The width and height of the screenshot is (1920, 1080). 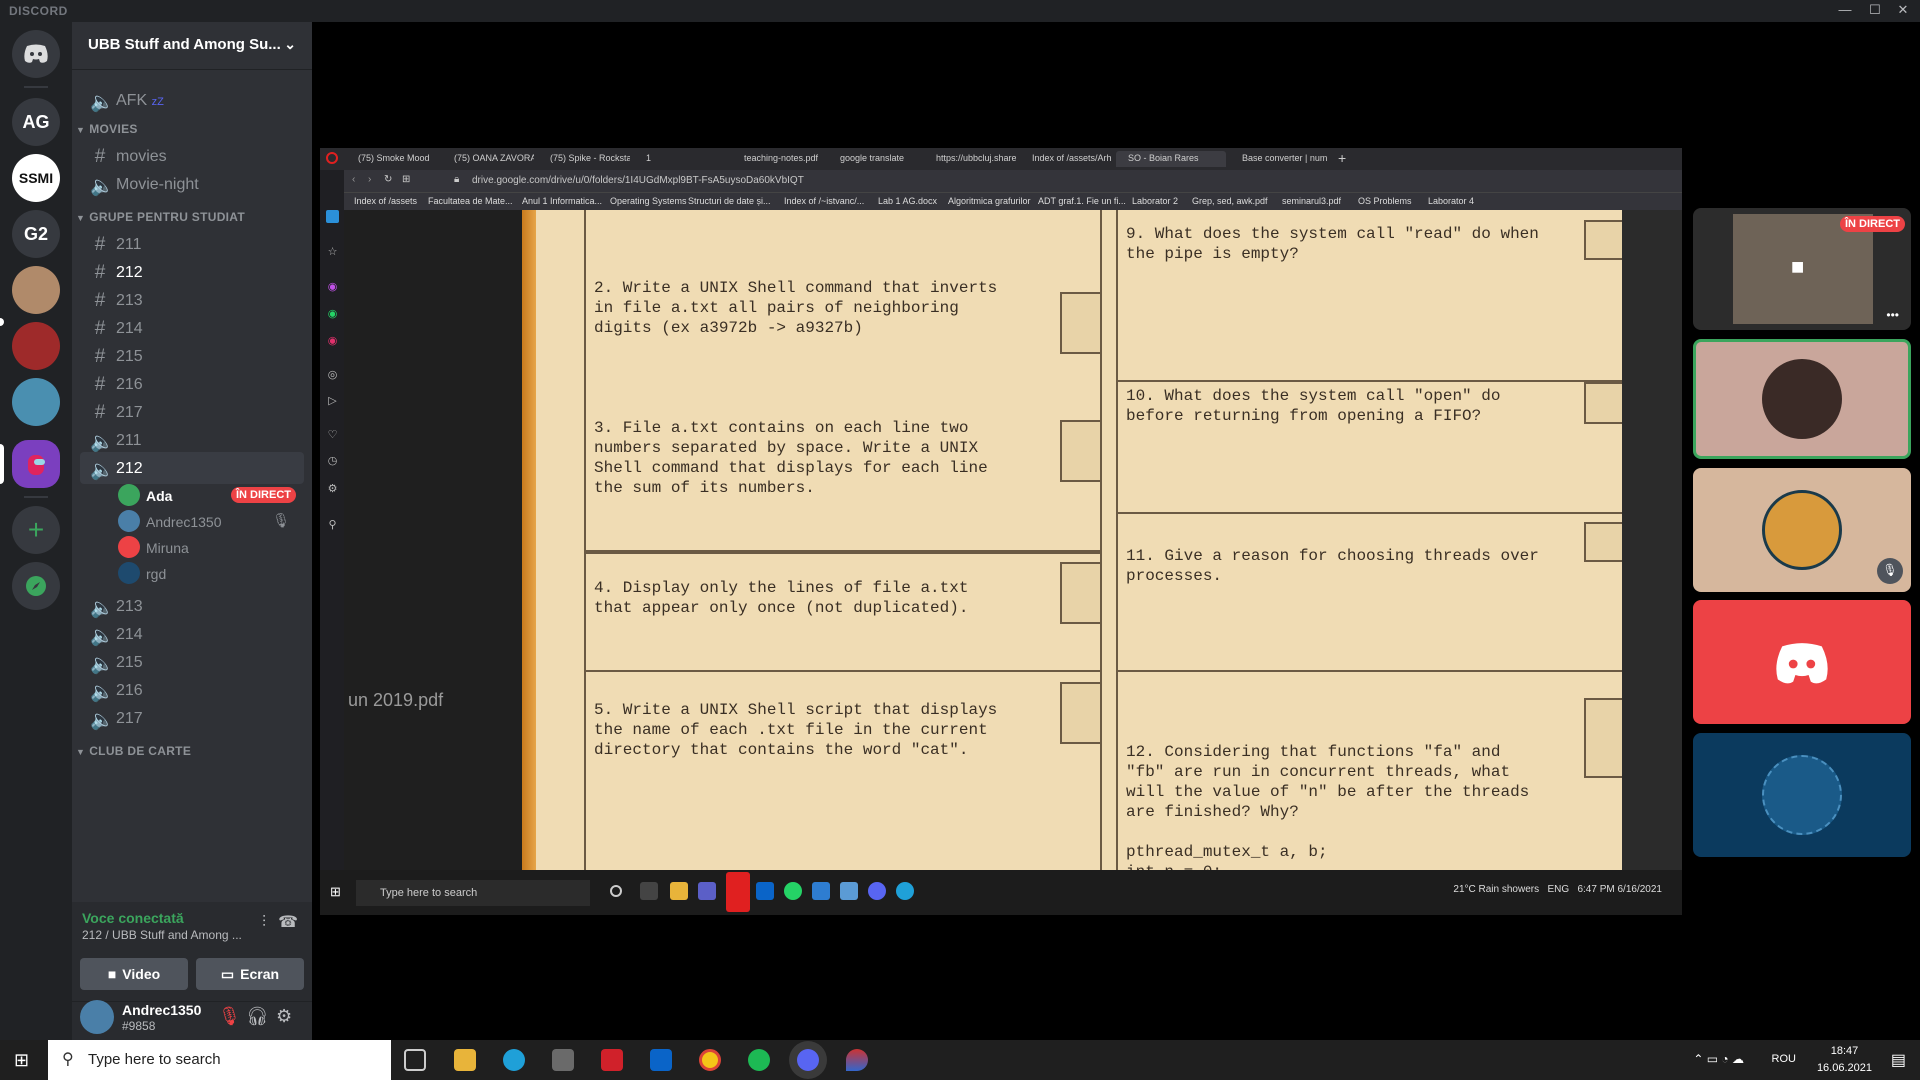 What do you see at coordinates (332, 460) in the screenshot?
I see `history-icon: ◷` at bounding box center [332, 460].